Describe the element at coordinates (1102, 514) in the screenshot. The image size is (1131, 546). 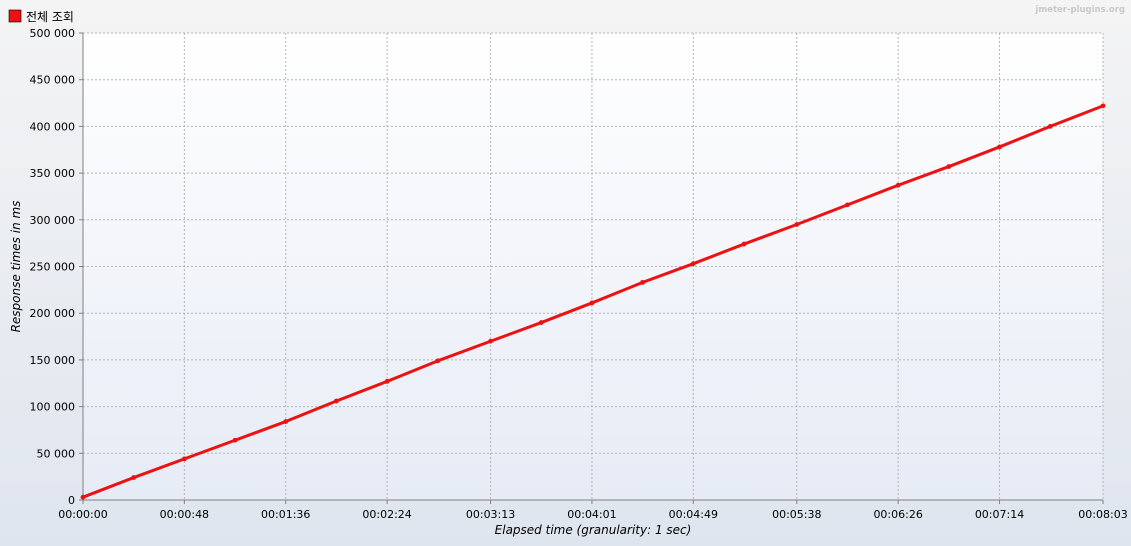
I see `x-tick-label: 00:08:03` at that location.